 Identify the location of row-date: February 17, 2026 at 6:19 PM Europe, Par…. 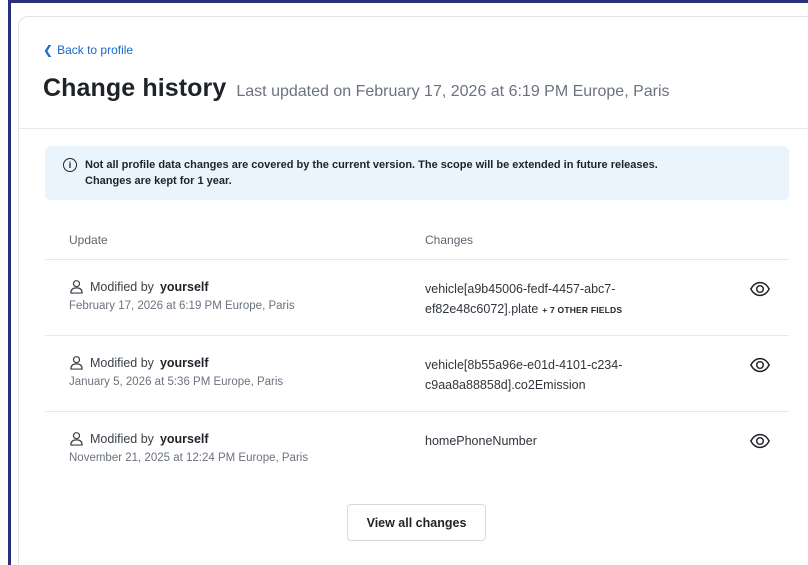
(182, 306).